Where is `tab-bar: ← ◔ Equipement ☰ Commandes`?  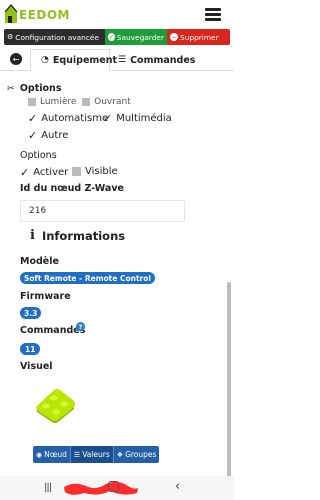
tab-bar: ← ◔ Equipement ☰ Commandes is located at coordinates (117, 60).